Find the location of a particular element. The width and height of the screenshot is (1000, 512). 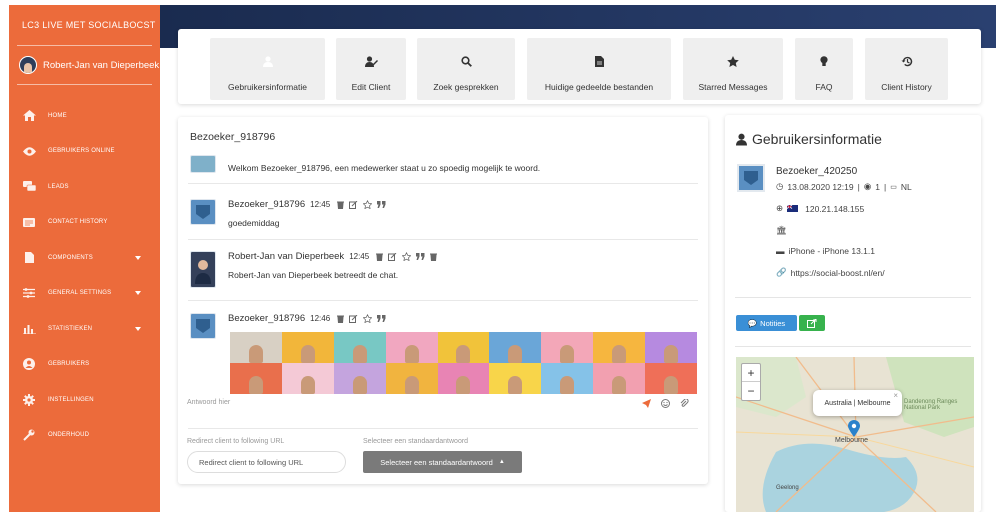

tab-gebruikersinformatie: Gebruikersinformatie is located at coordinates (267, 69).